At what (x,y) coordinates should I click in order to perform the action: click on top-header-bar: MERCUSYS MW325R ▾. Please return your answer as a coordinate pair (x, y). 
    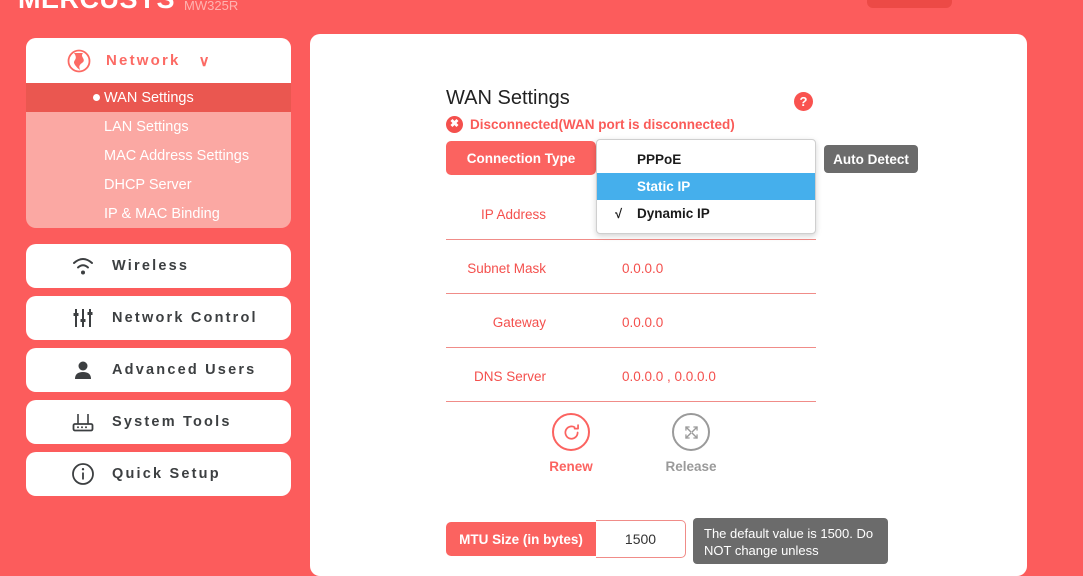
    Looking at the image, I should click on (541, 14).